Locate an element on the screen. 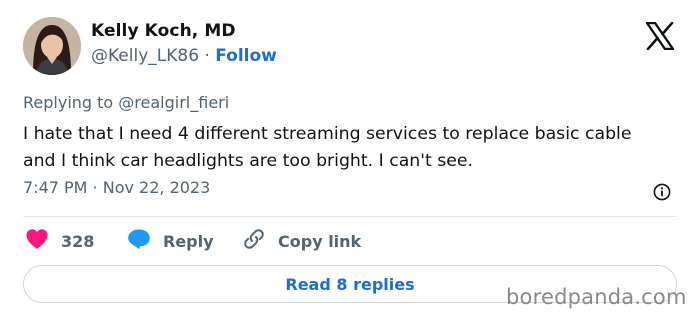 The image size is (700, 319). author-handle-row: @Kelly_LK86 · Follow is located at coordinates (184, 56).